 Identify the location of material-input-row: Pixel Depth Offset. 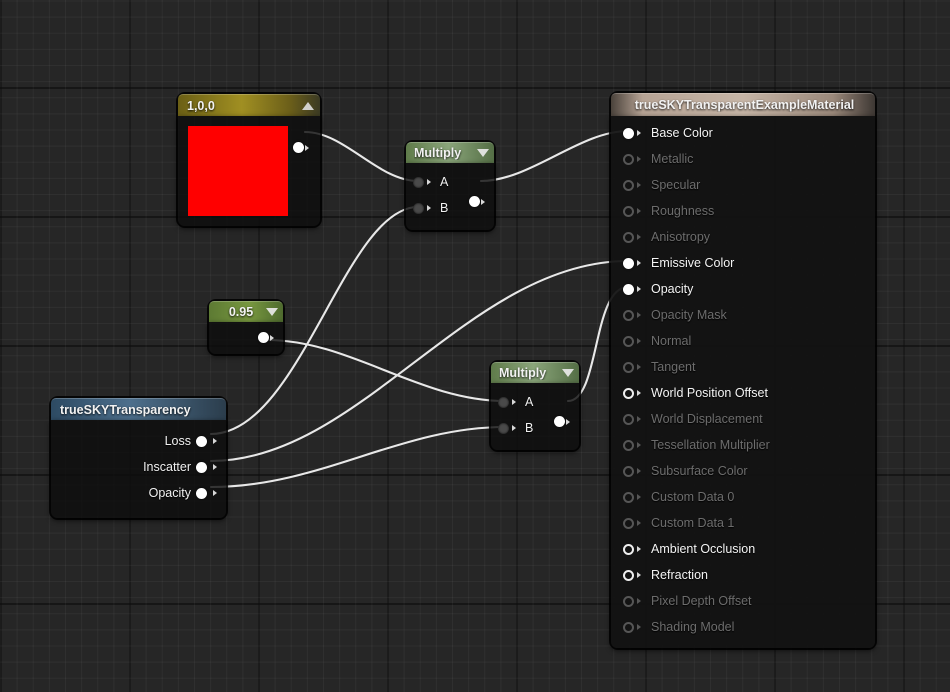
(743, 601).